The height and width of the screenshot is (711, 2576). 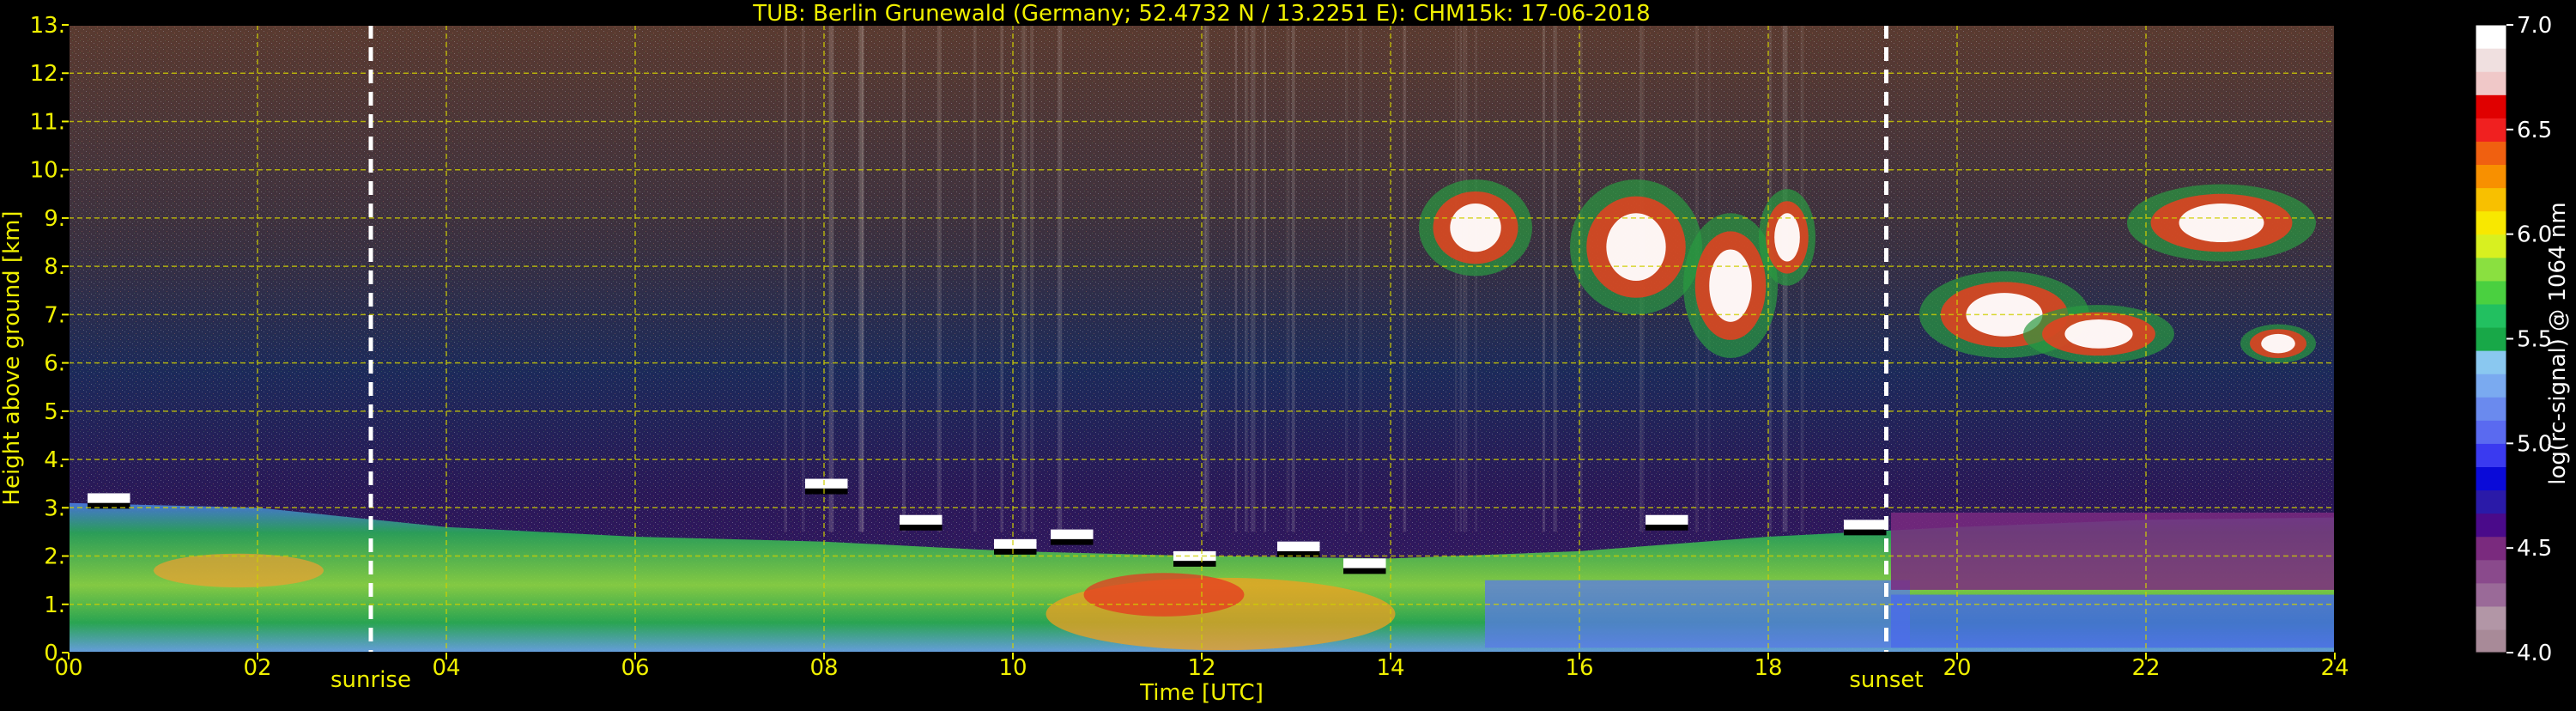 I want to click on y-tick-label: 8., so click(x=54, y=267).